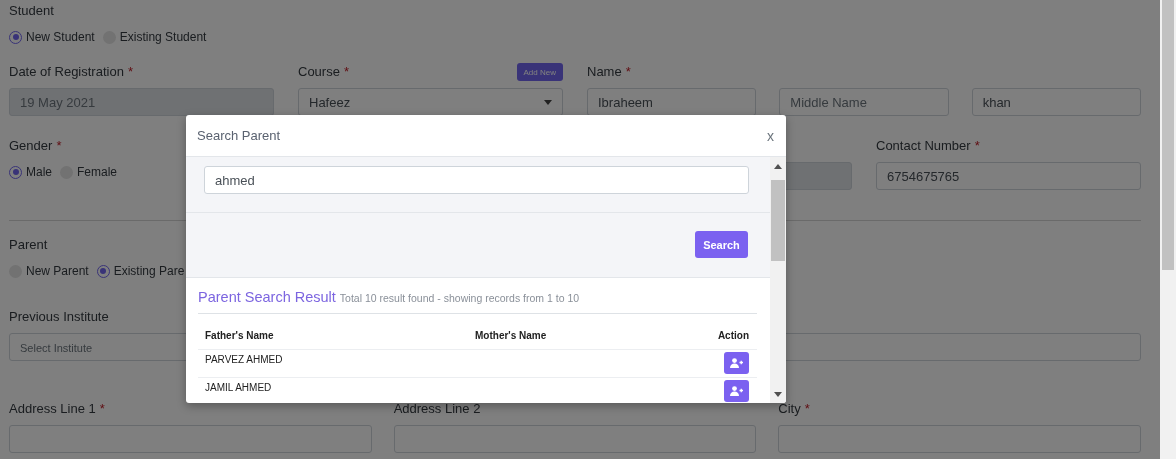  Describe the element at coordinates (149, 271) in the screenshot. I see `radio-label: Existing Pare` at that location.